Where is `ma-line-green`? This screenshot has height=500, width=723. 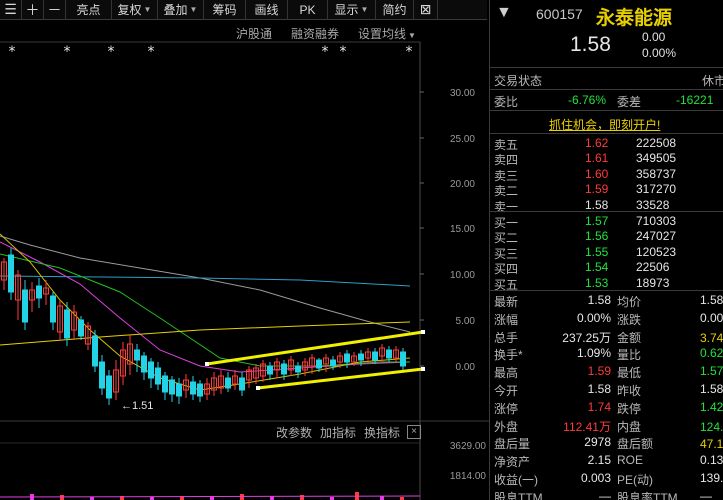 ma-line-green is located at coordinates (205, 310).